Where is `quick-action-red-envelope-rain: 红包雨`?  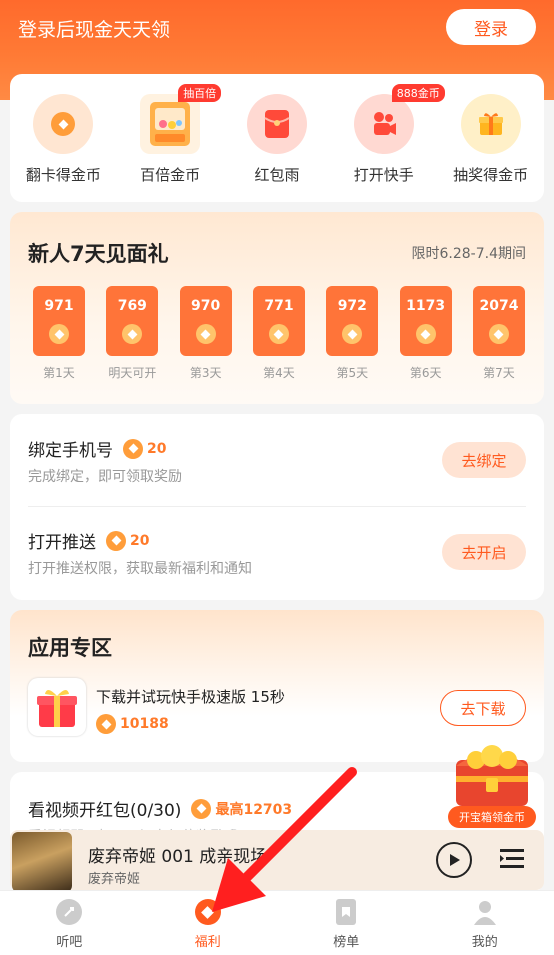 quick-action-red-envelope-rain: 红包雨 is located at coordinates (277, 148).